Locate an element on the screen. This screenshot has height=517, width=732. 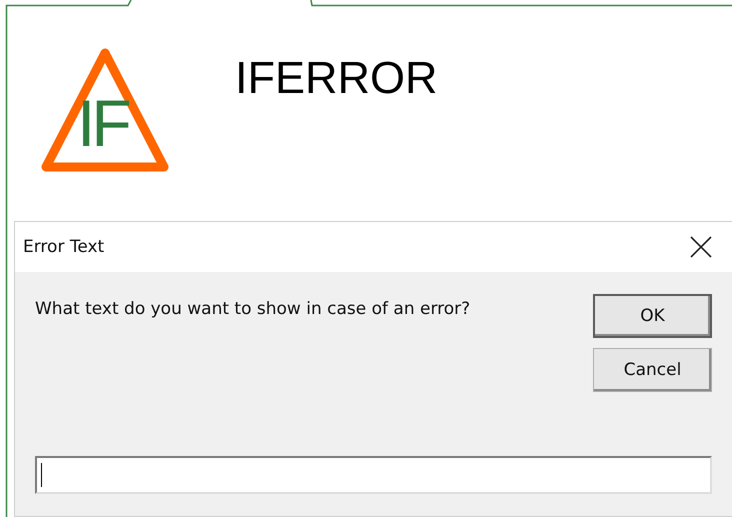
warning-triangle-icon is located at coordinates (105, 110).